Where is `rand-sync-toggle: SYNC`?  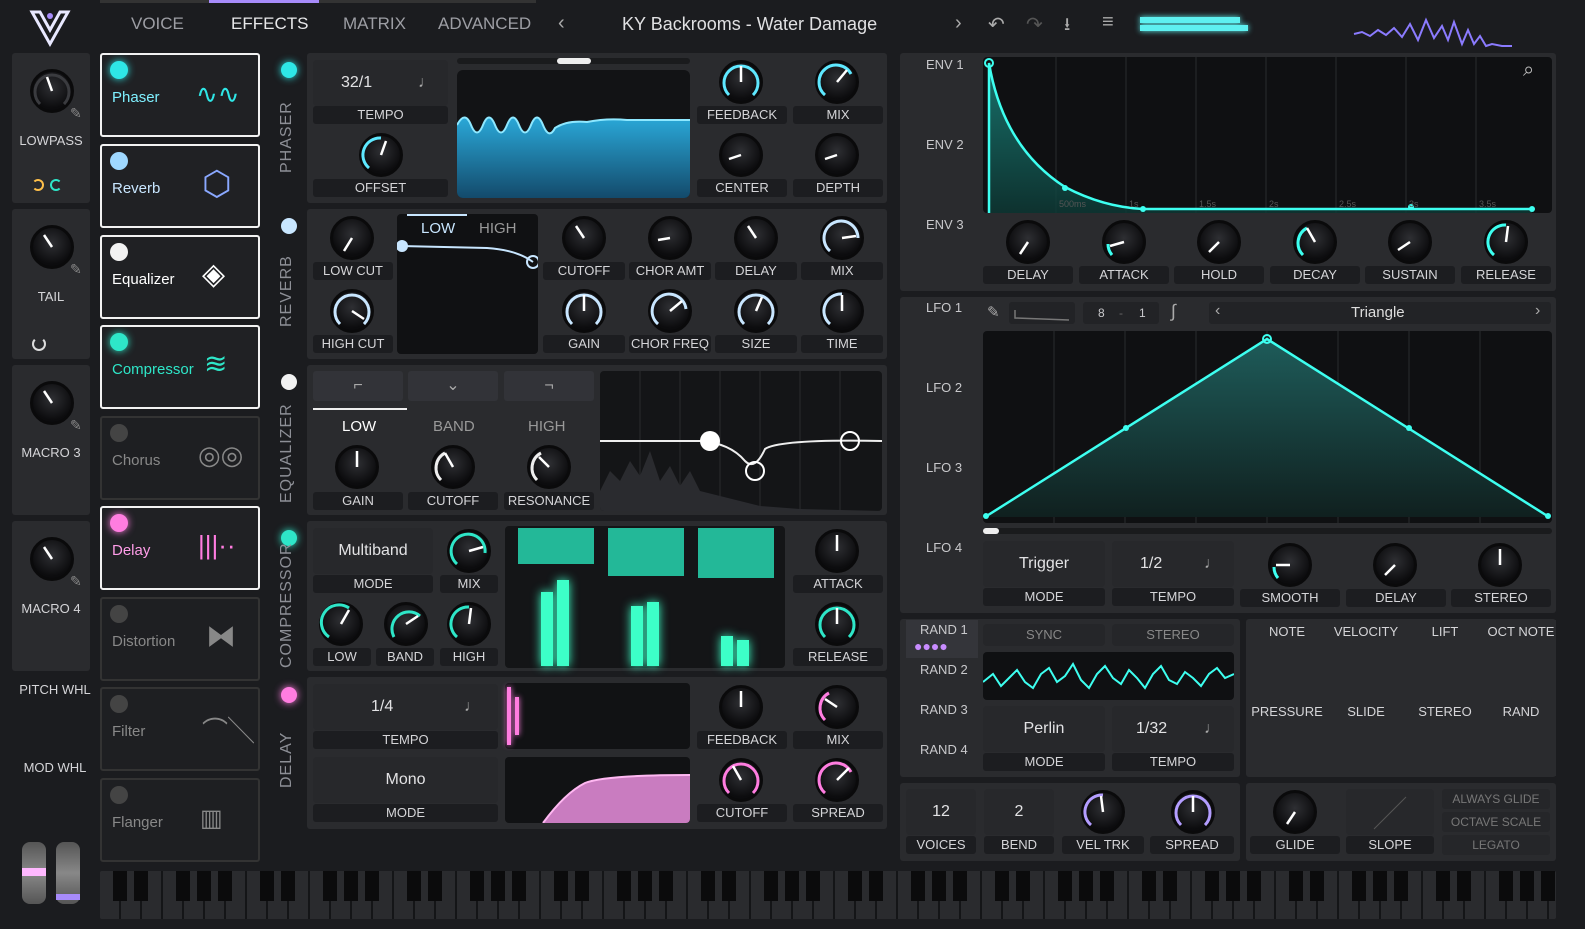
rand-sync-toggle: SYNC is located at coordinates (1044, 635).